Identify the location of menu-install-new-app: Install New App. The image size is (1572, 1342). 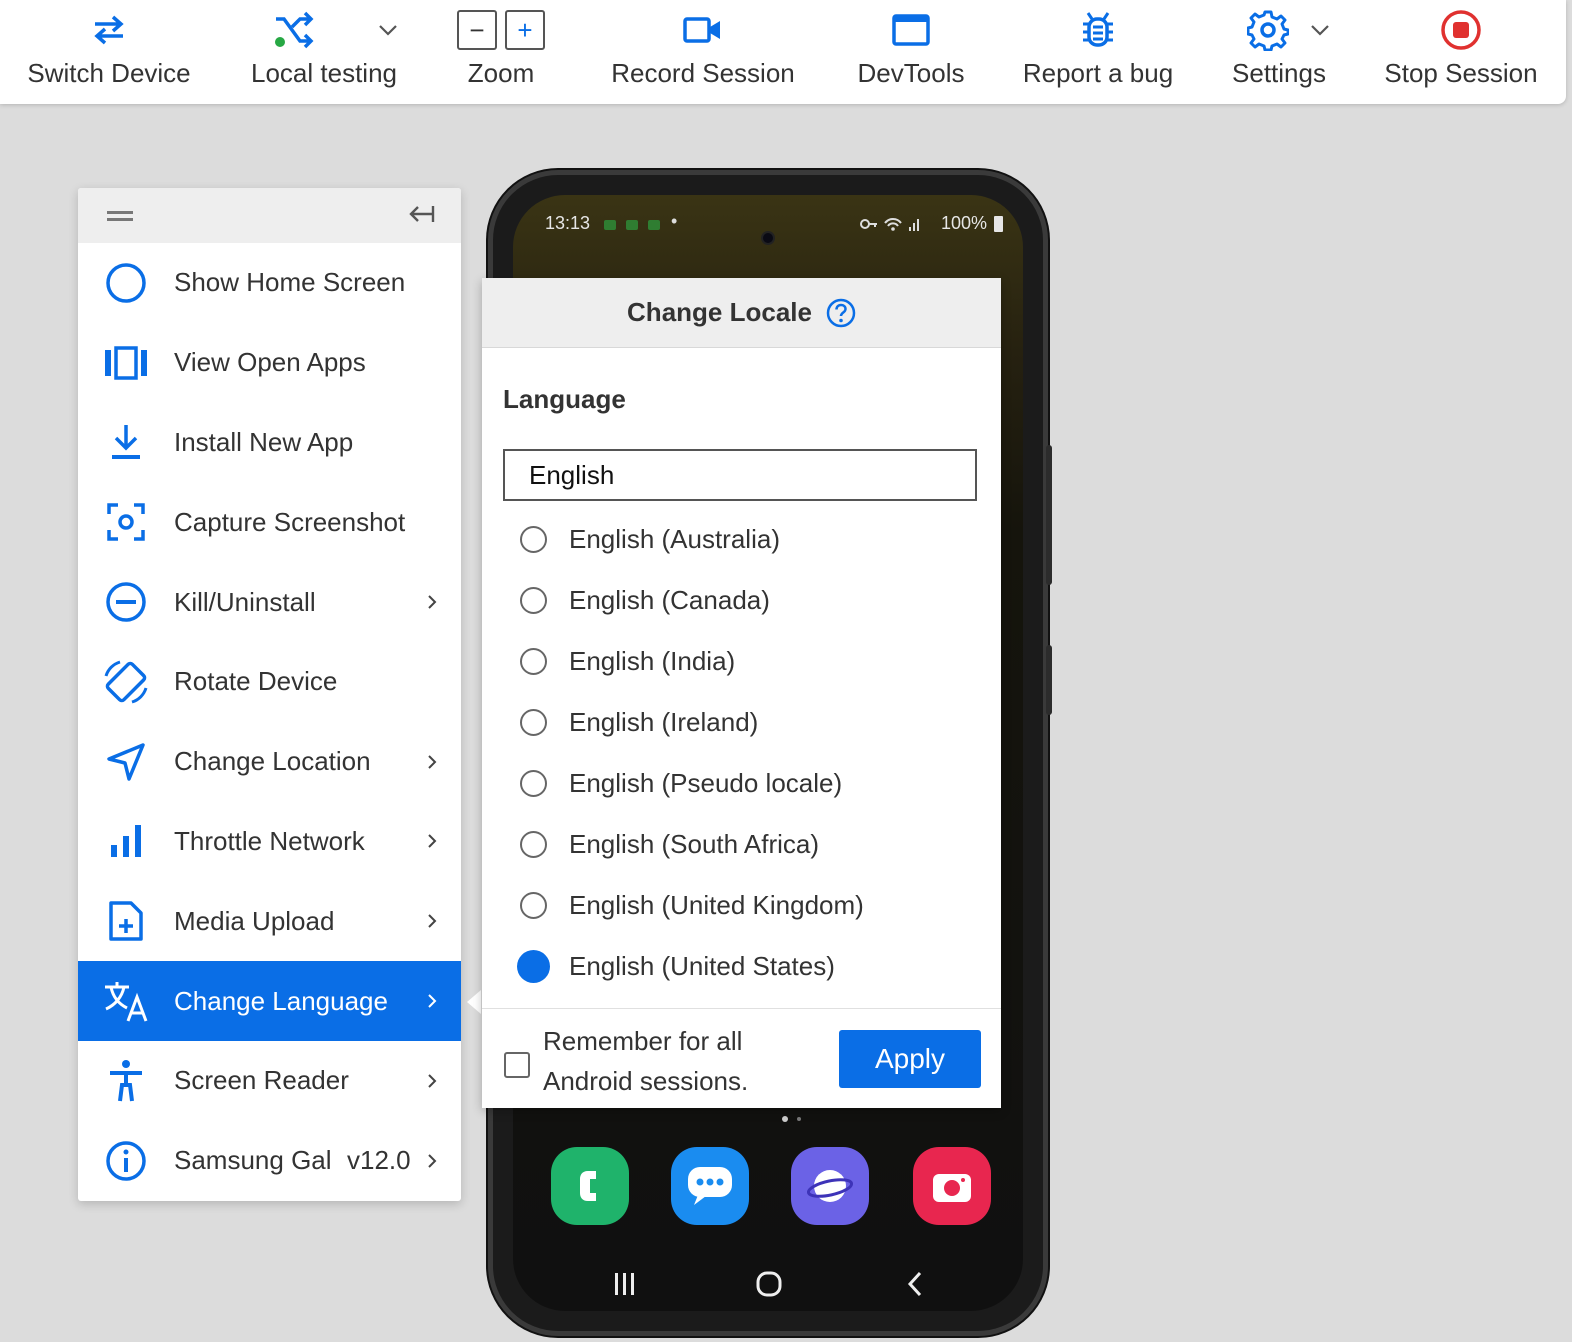
(269, 443).